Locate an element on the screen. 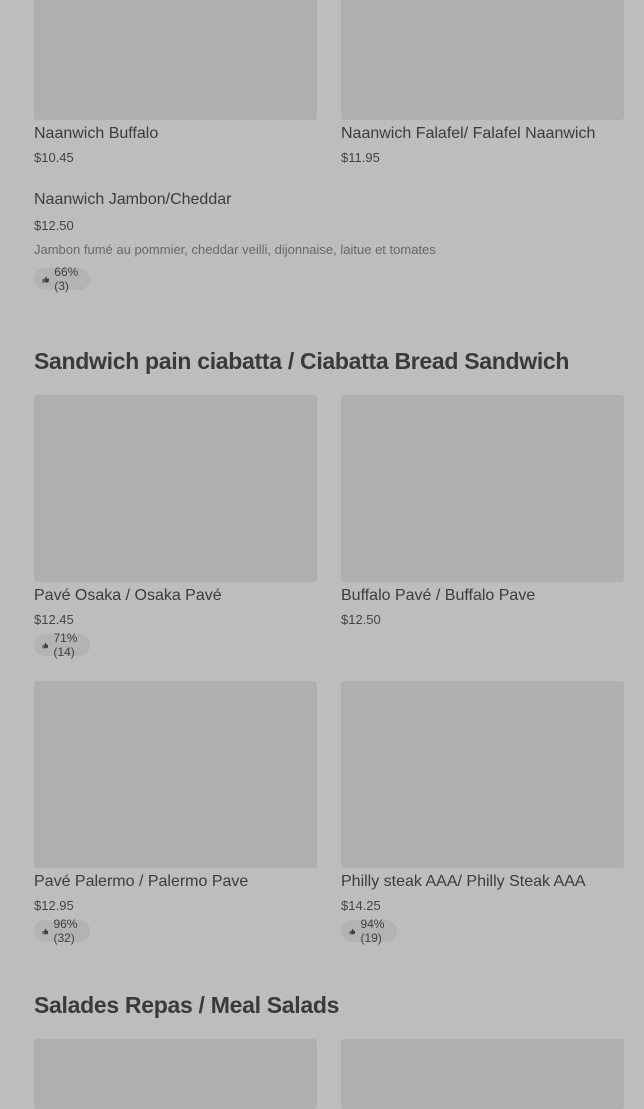 This screenshot has height=1109, width=644. menu-item-price: $14.25 is located at coordinates (361, 905).